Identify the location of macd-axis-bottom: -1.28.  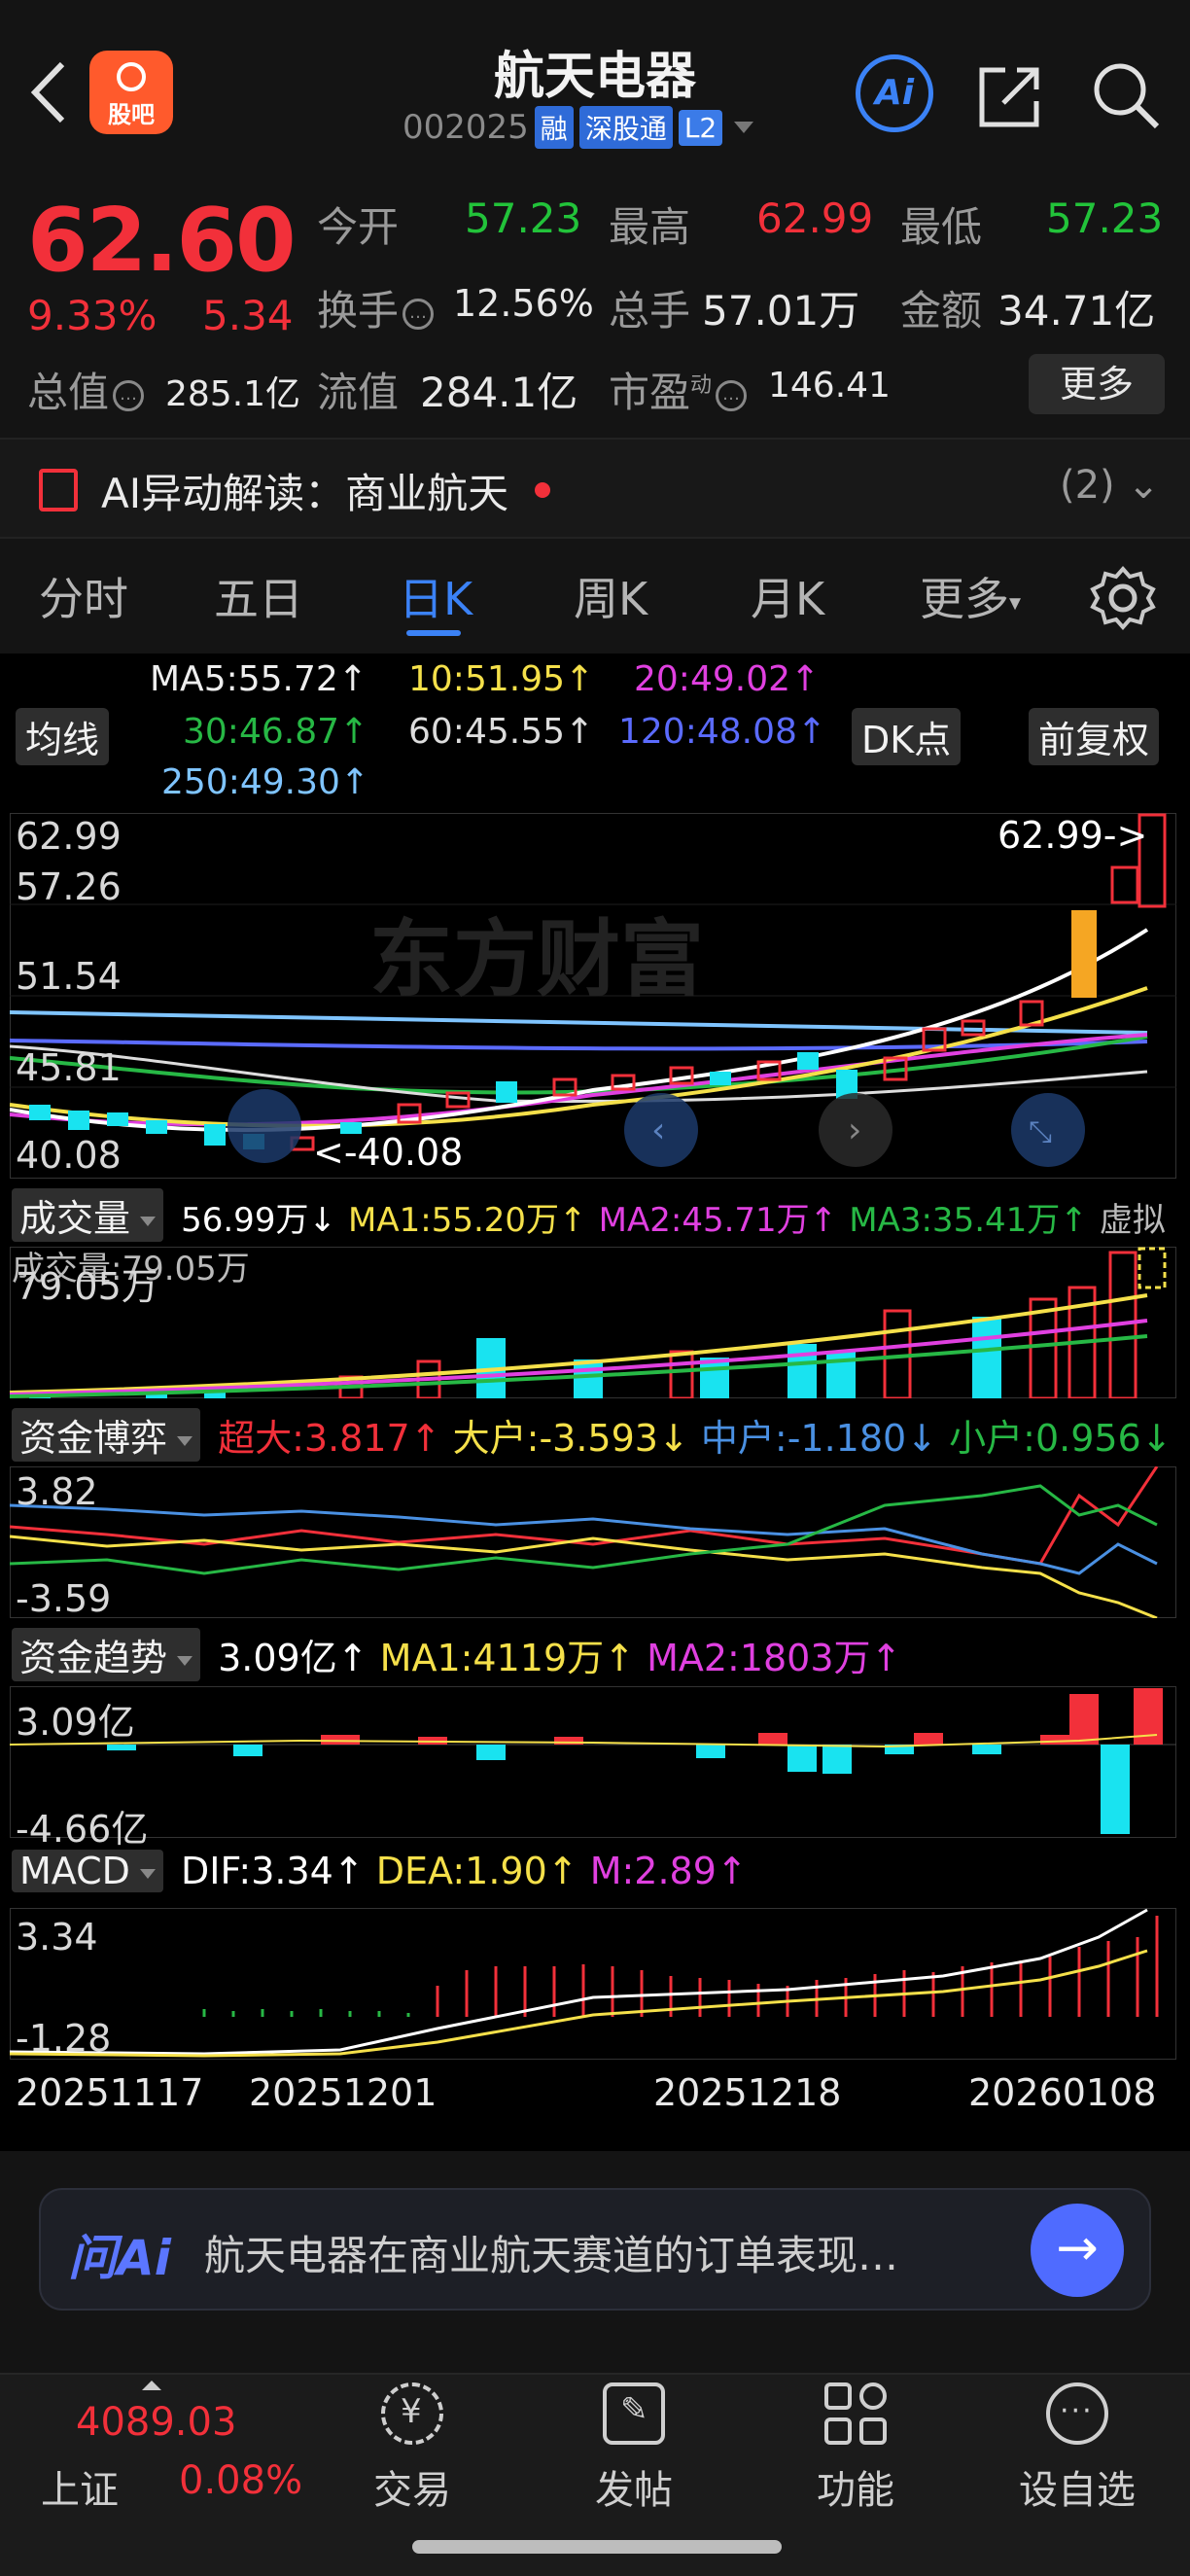
(64, 2039).